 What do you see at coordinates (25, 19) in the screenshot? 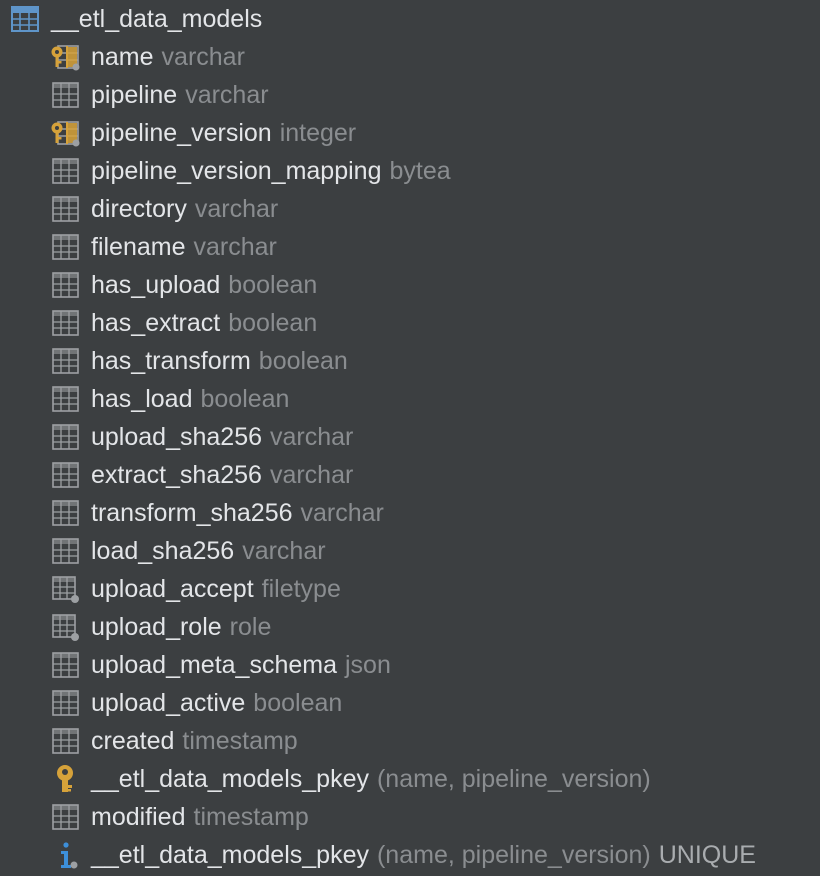
I see `table-icon` at bounding box center [25, 19].